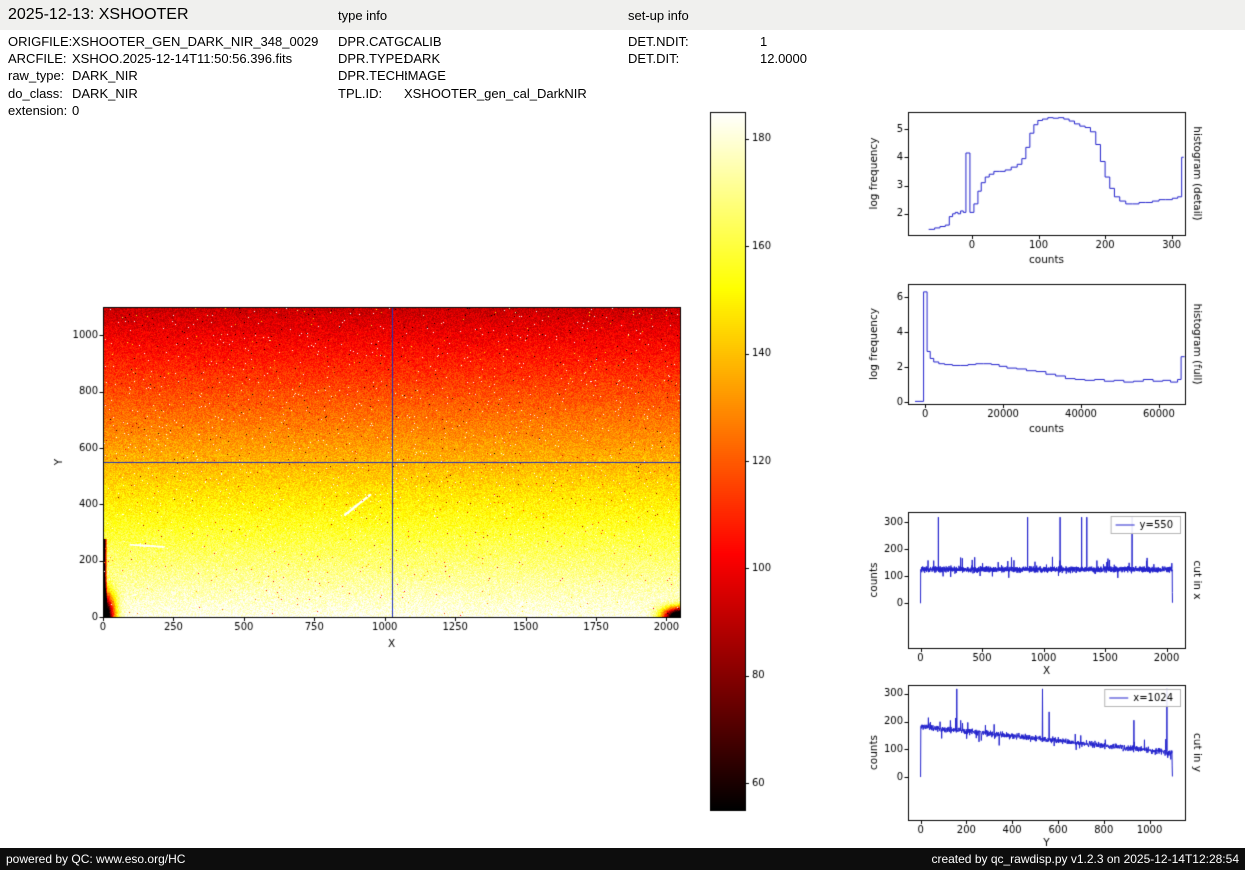 Image resolution: width=1245 pixels, height=870 pixels. Describe the element at coordinates (462, 41) in the screenshot. I see `info-row: DPR.CATG:CALIB` at that location.